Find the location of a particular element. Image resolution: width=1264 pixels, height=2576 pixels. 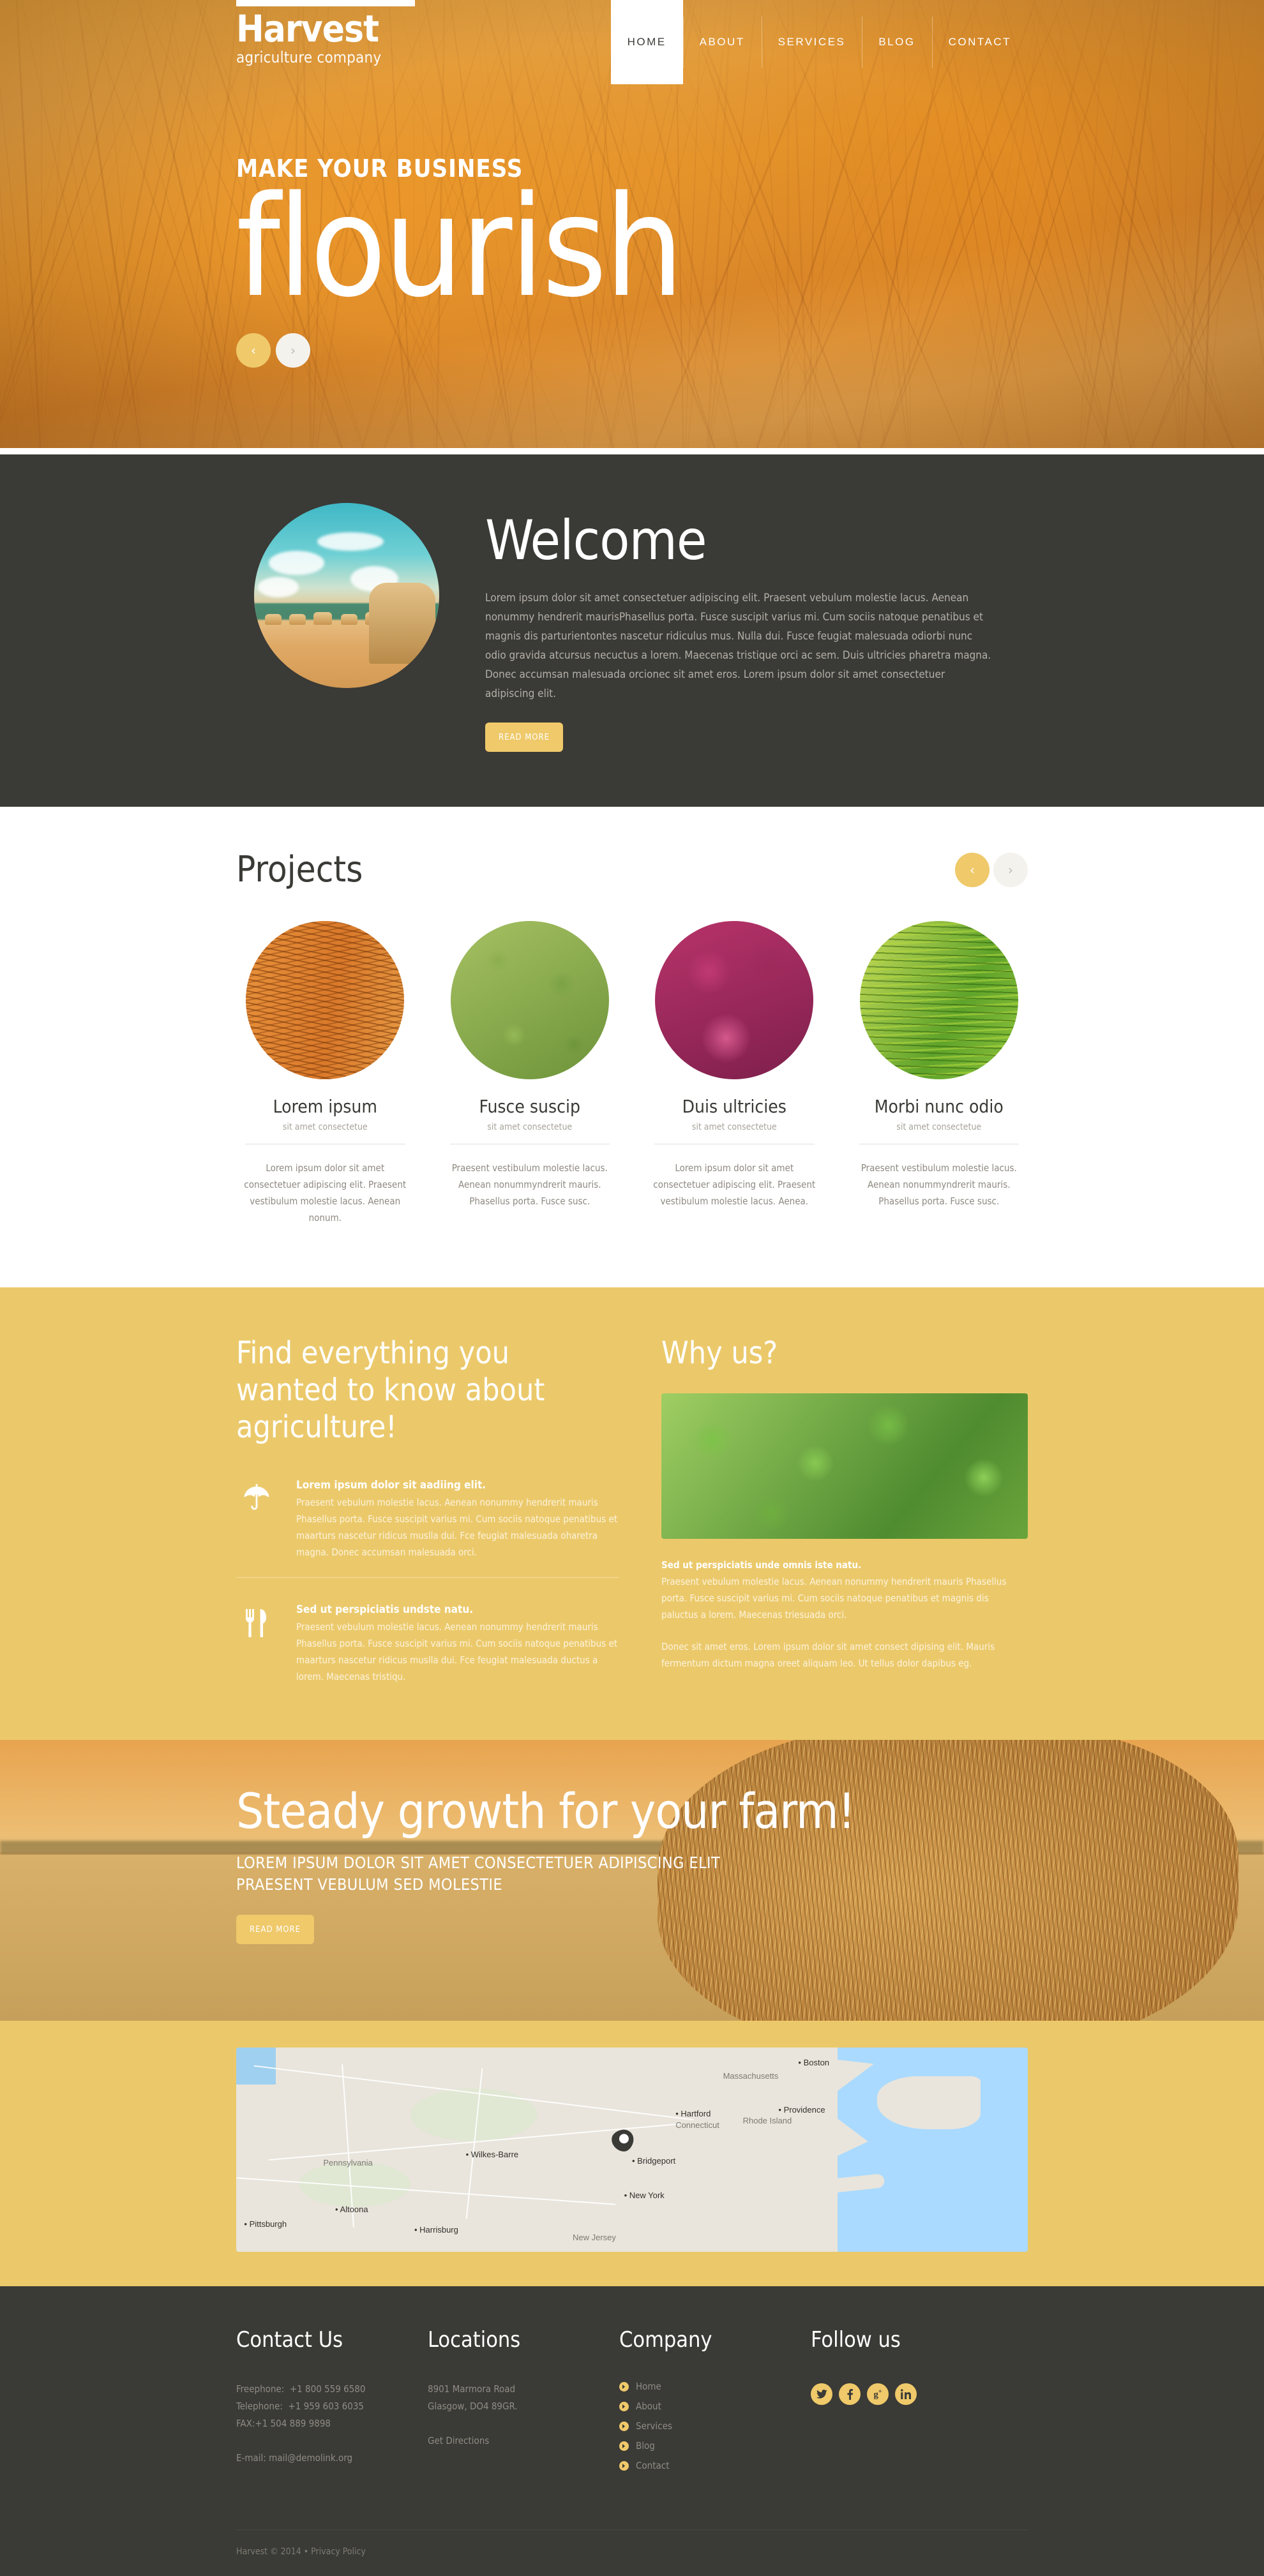

map-region-label: Pennsylvania is located at coordinates (348, 2162).